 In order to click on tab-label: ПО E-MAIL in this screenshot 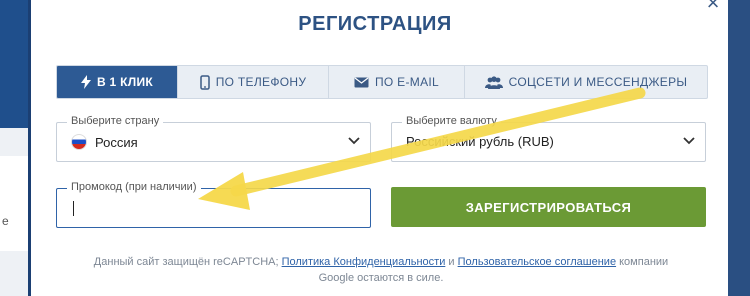, I will do `click(406, 82)`.